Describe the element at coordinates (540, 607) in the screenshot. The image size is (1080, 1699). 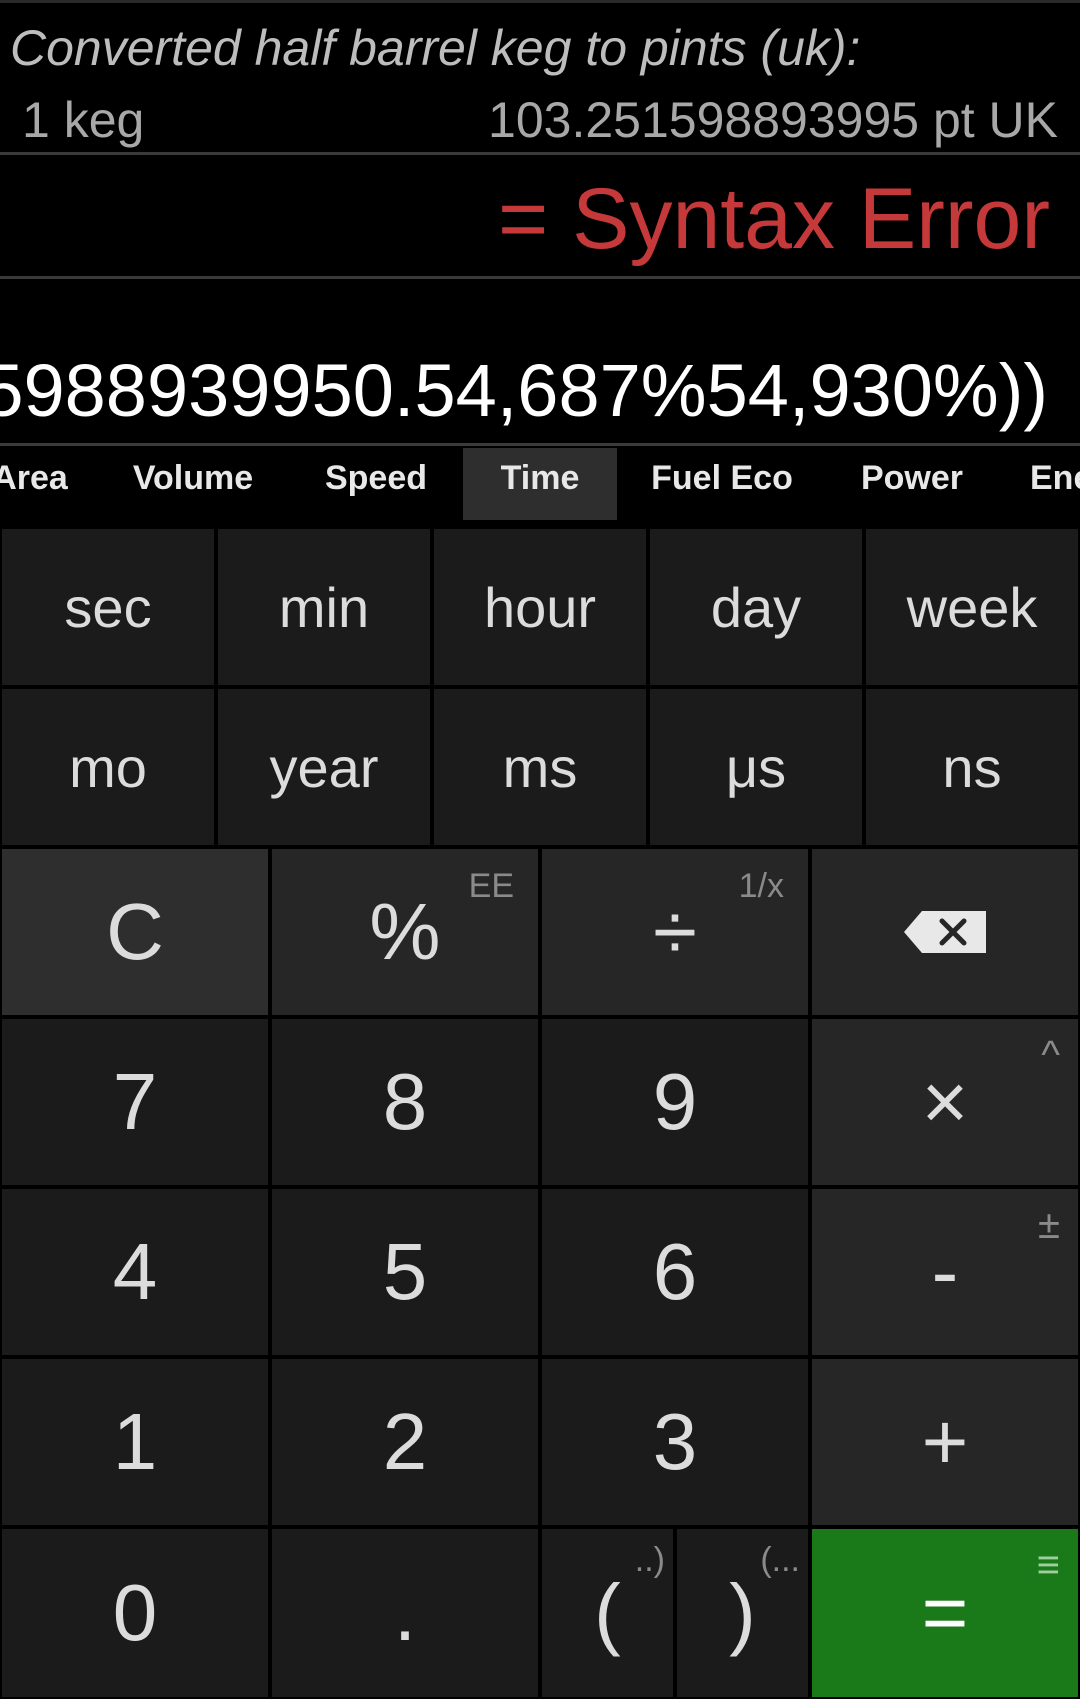
I see `unit-hour-button: hour` at that location.